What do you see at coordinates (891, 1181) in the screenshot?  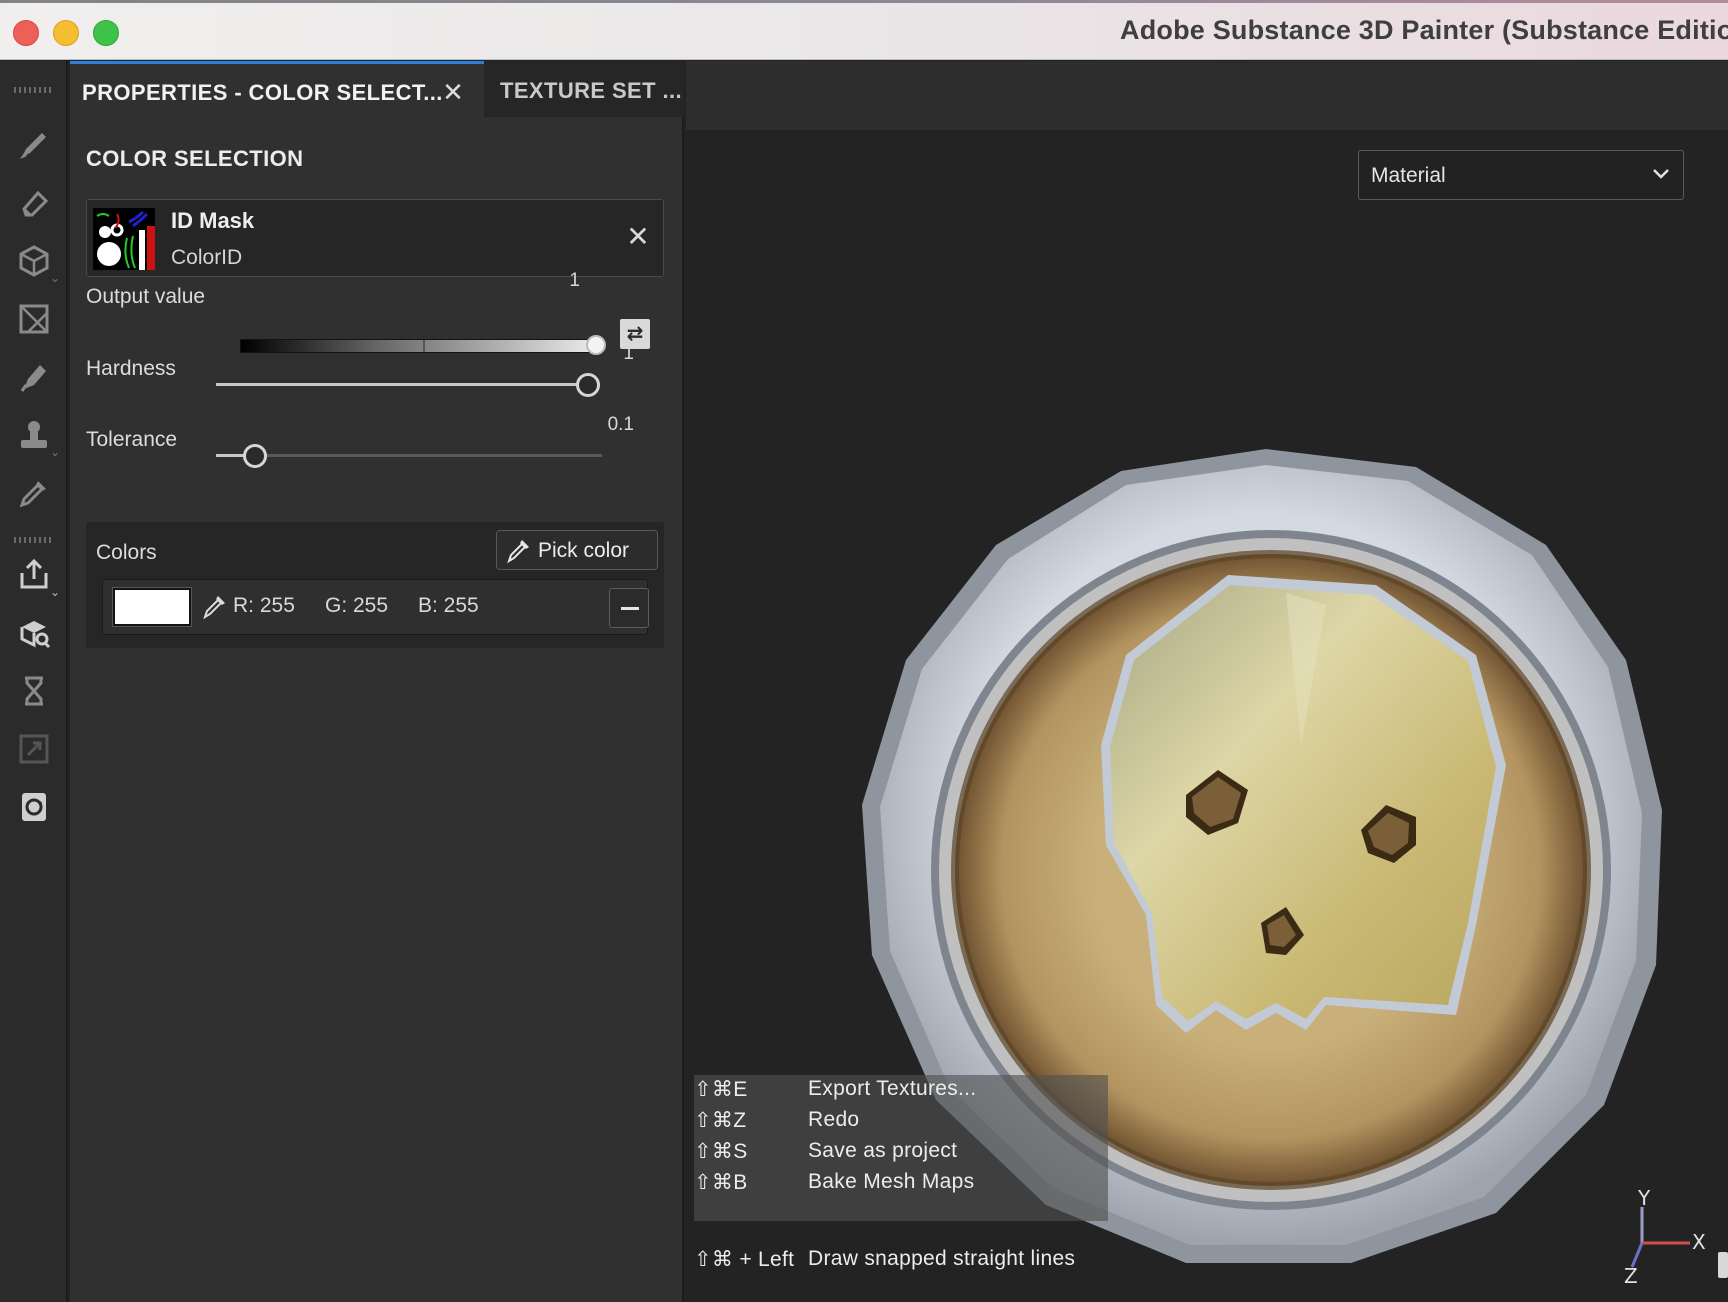 I see `shortcut-action: Bake Mesh Maps` at bounding box center [891, 1181].